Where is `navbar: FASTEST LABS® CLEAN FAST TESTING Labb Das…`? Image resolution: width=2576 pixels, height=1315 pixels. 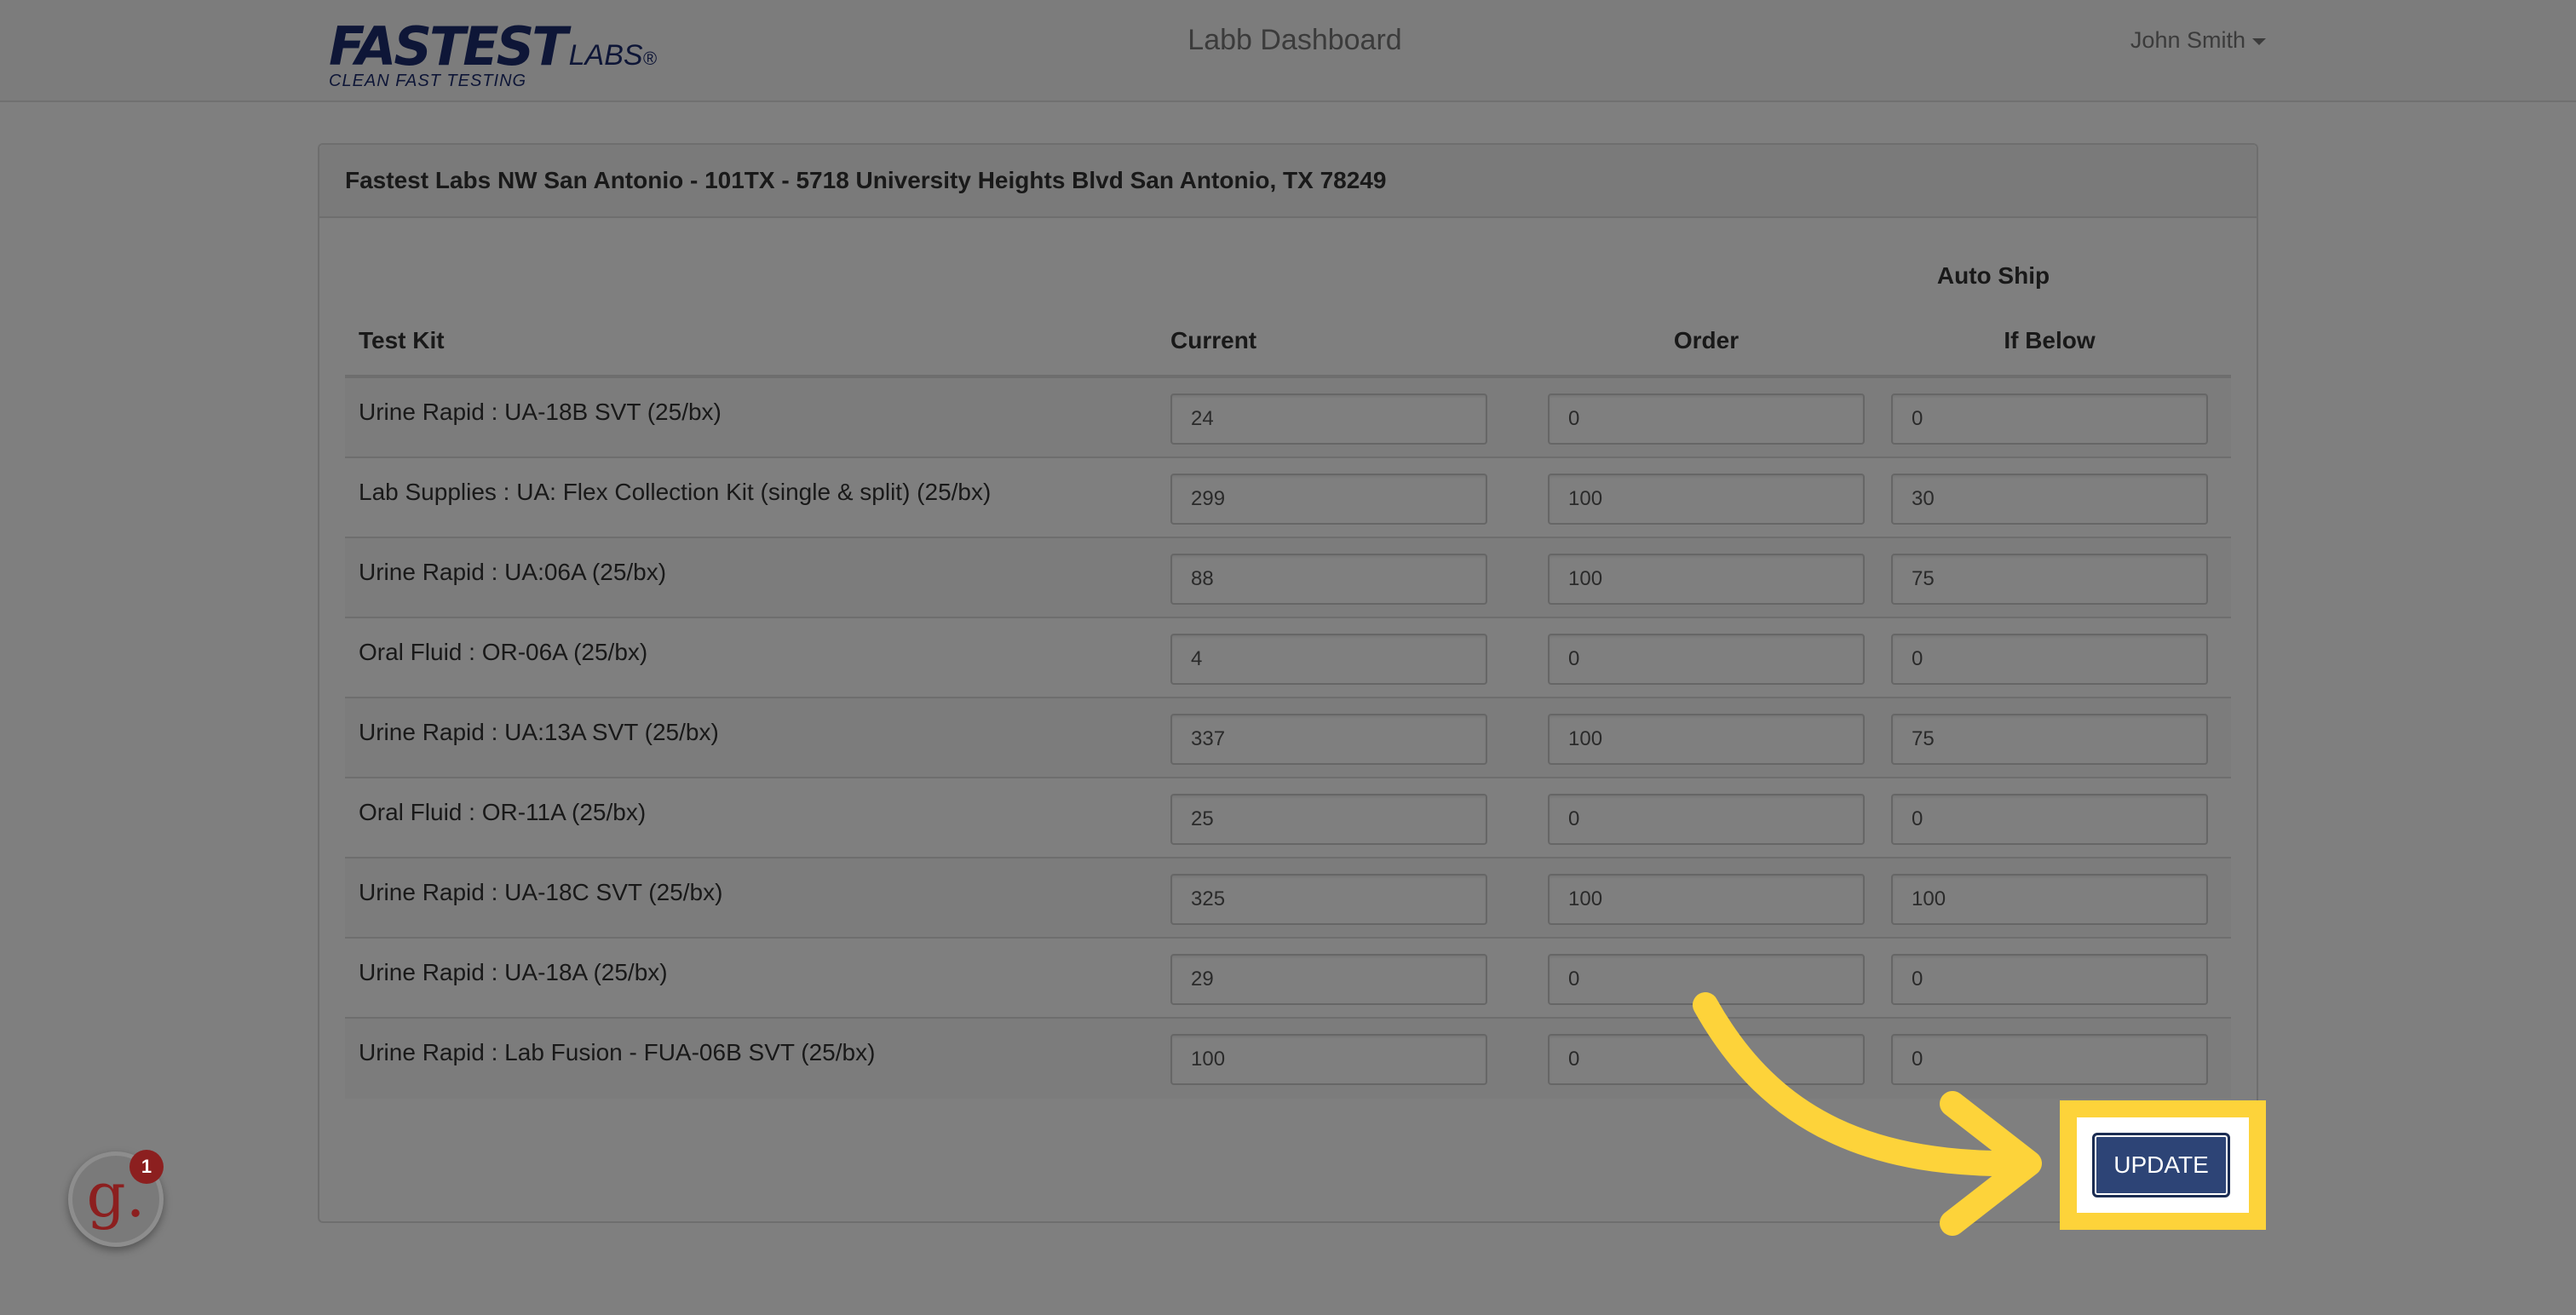 navbar: FASTEST LABS® CLEAN FAST TESTING Labb Das… is located at coordinates (1288, 51).